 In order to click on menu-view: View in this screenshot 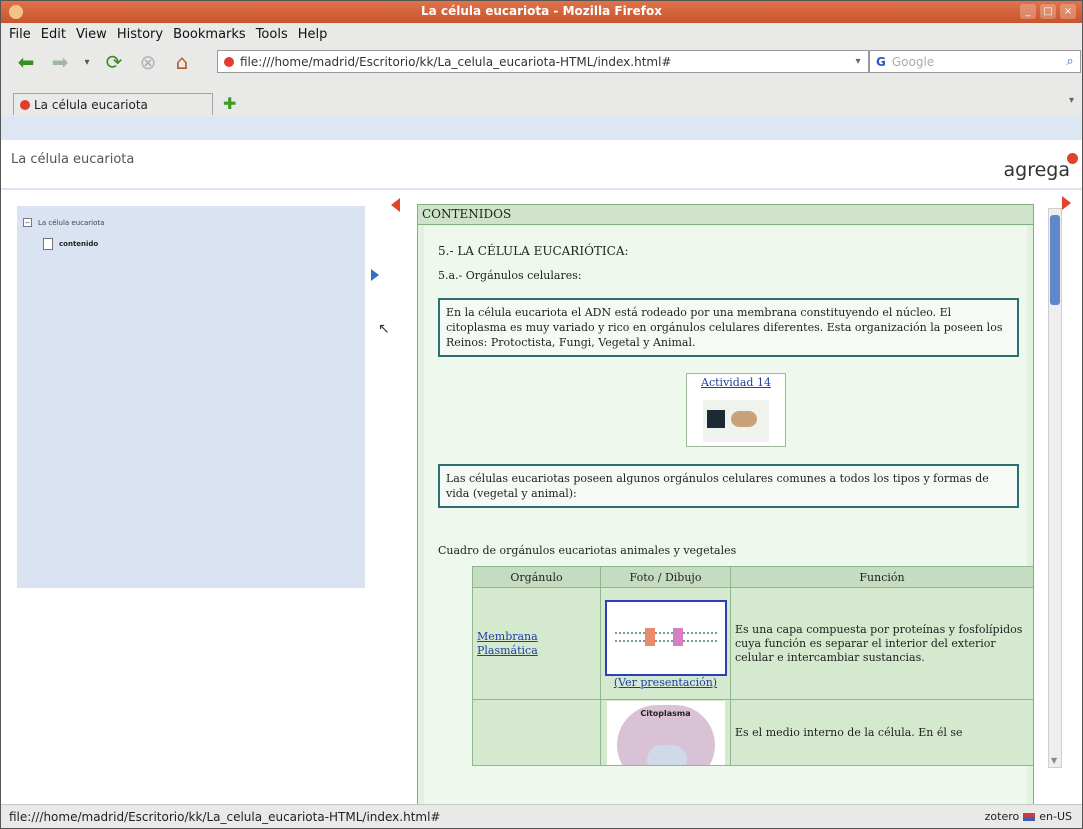, I will do `click(91, 34)`.